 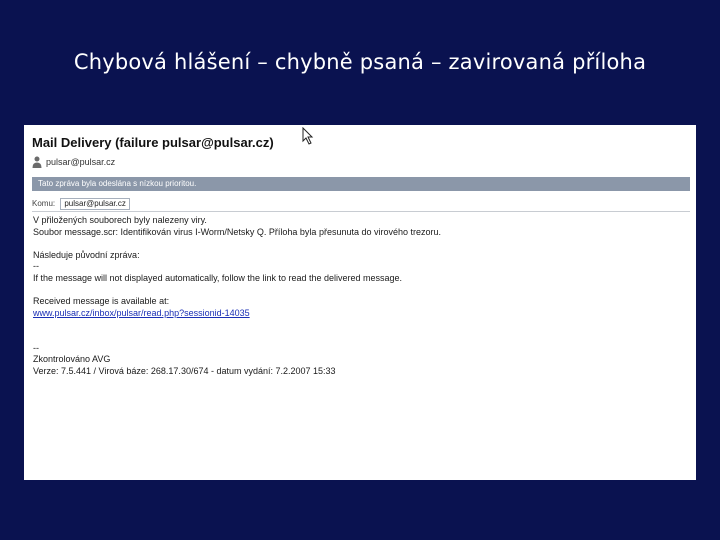 What do you see at coordinates (95, 204) in the screenshot?
I see `recipient-chip: pulsar@pulsar.cz` at bounding box center [95, 204].